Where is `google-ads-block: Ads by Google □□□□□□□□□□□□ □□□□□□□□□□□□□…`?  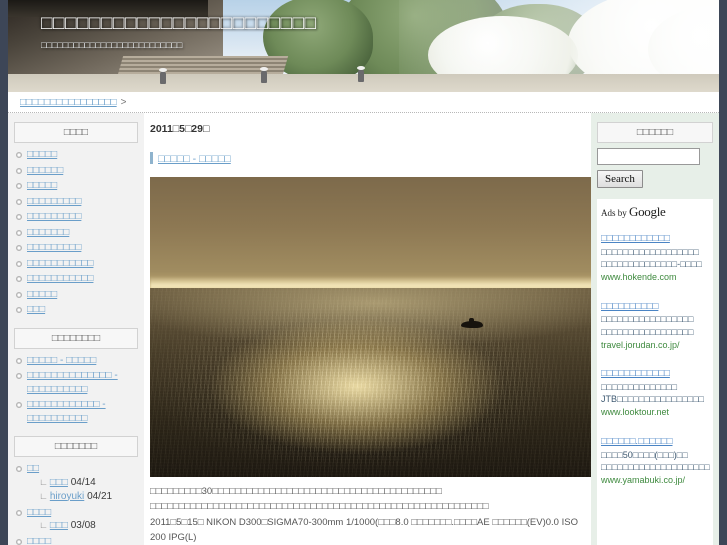
google-ads-block: Ads by Google □□□□□□□□□□□□ □□□□□□□□□□□□□… is located at coordinates (655, 372).